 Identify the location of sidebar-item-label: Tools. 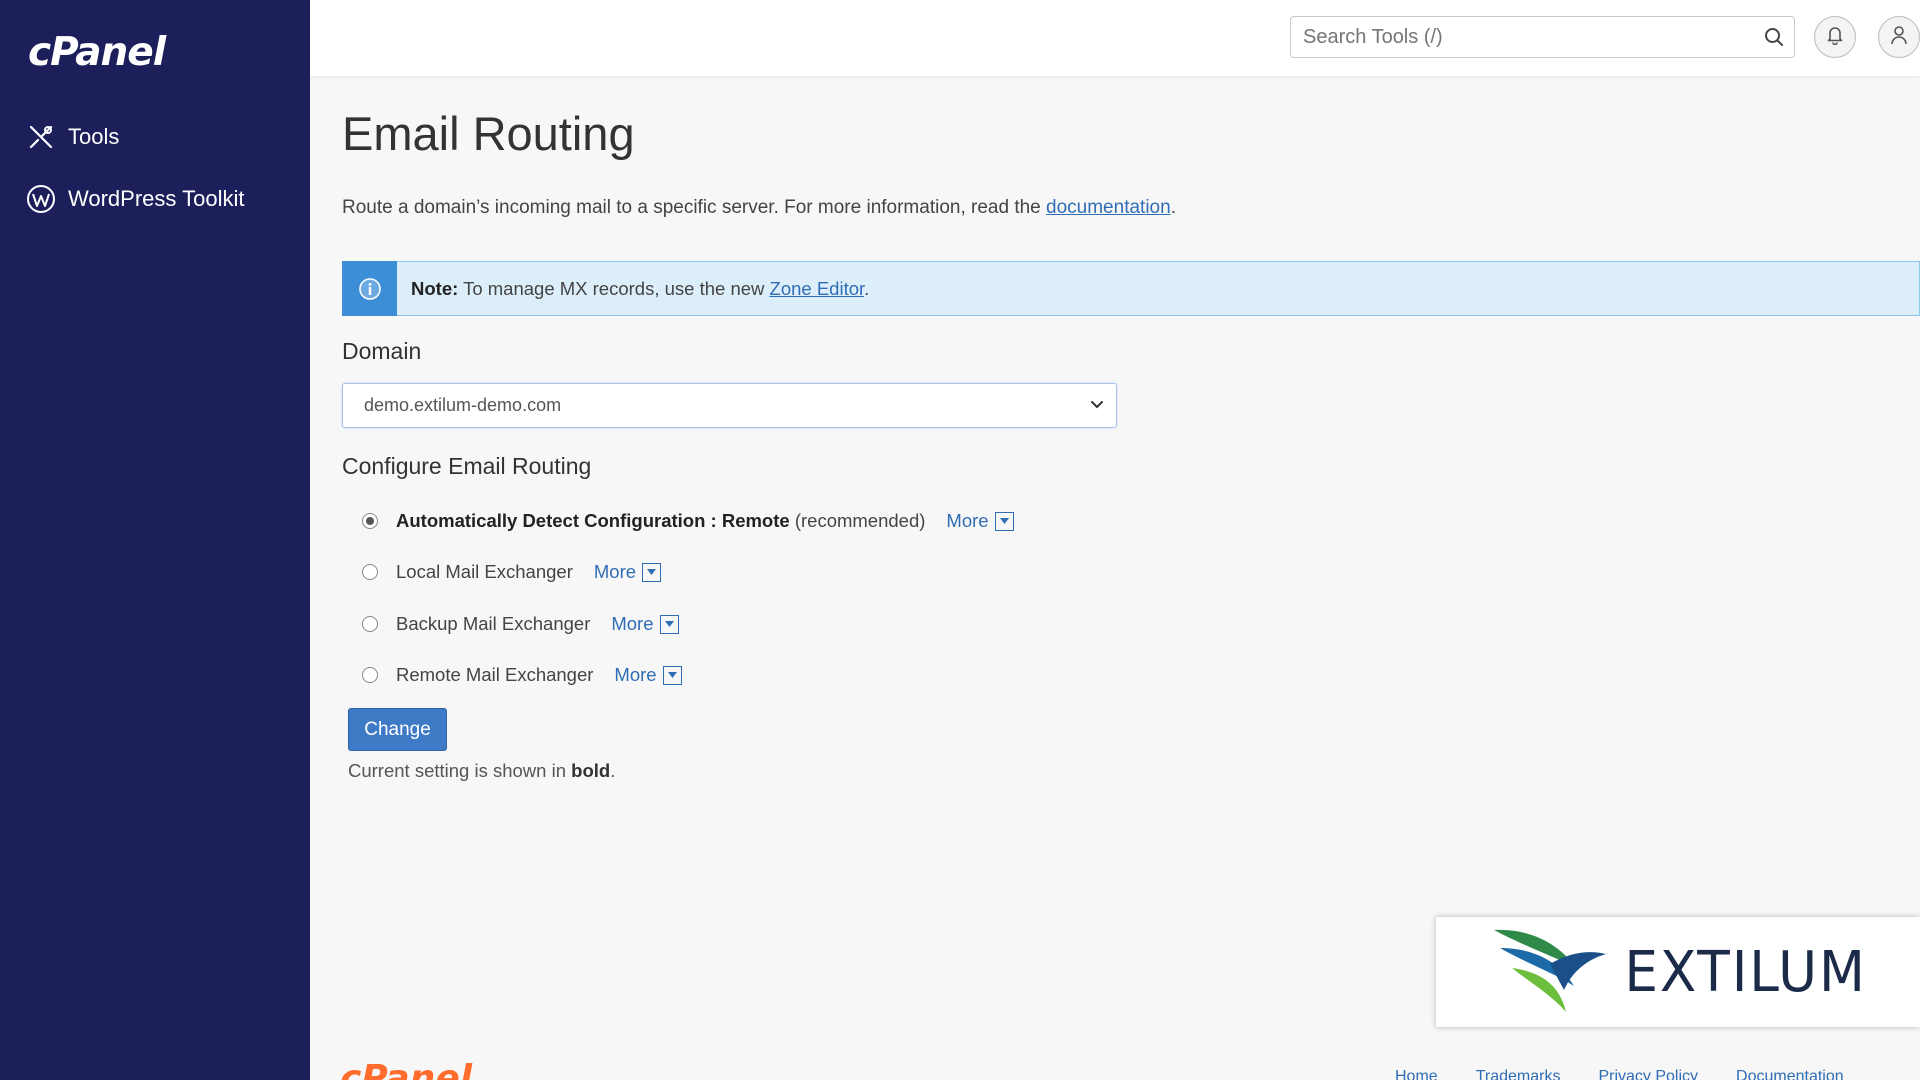
(94, 136).